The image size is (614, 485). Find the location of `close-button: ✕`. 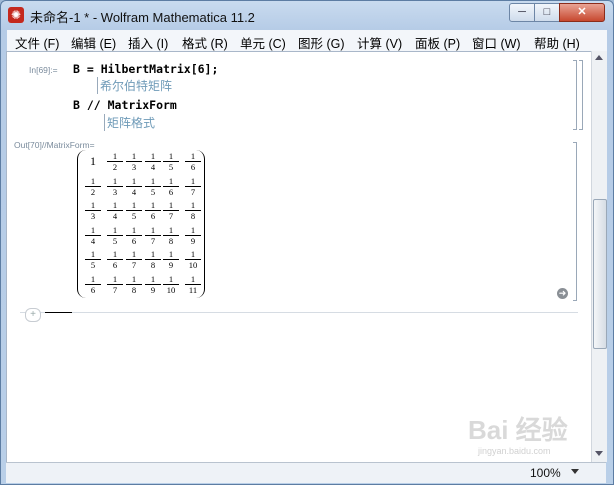

close-button: ✕ is located at coordinates (582, 12).